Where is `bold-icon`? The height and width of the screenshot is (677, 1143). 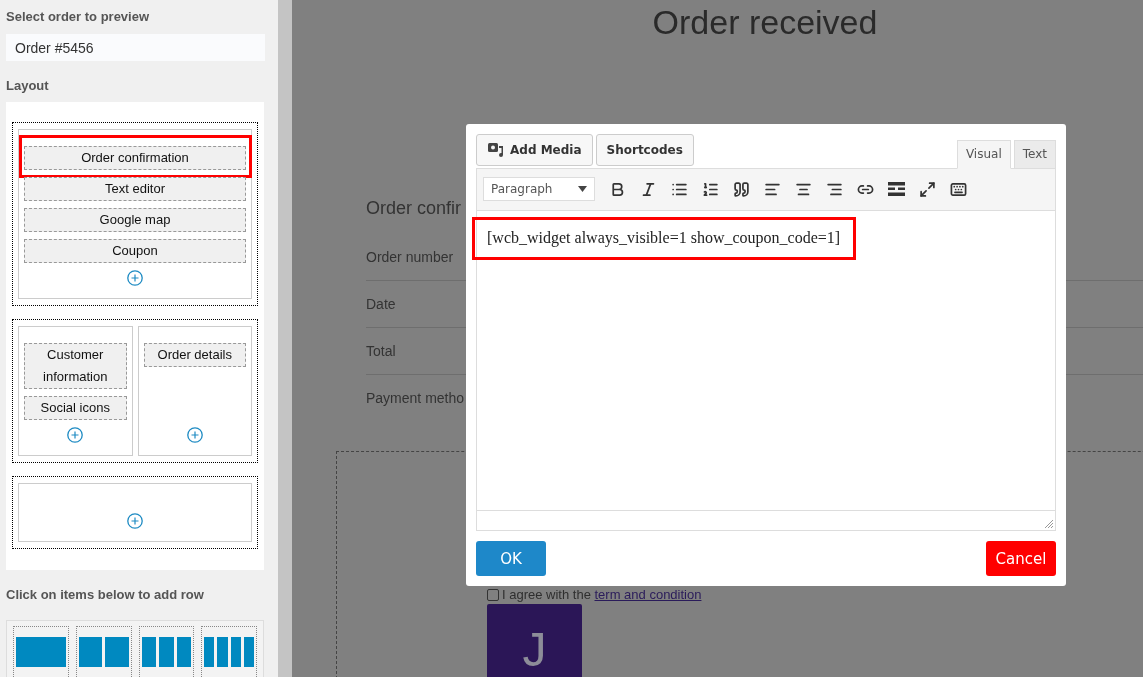
bold-icon is located at coordinates (617, 189).